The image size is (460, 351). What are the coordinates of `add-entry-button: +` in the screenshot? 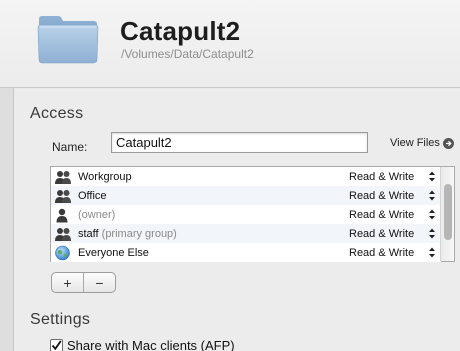 It's located at (67, 282).